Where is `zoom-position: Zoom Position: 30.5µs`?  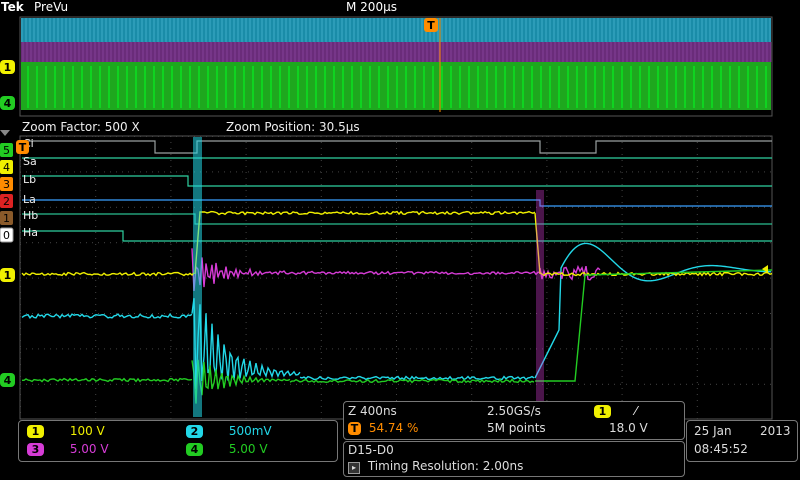
zoom-position: Zoom Position: 30.5µs is located at coordinates (293, 127).